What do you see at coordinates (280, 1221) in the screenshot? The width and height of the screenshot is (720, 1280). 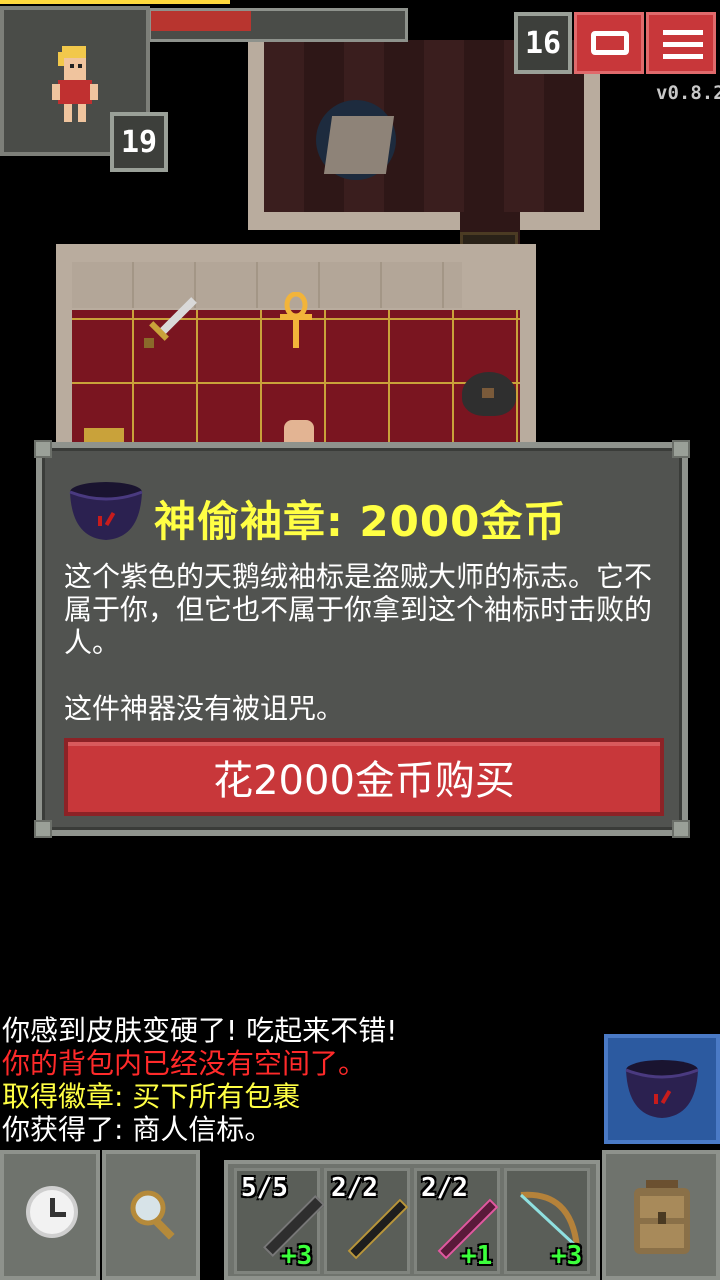 I see `quickslot-1: 5/5 +3` at bounding box center [280, 1221].